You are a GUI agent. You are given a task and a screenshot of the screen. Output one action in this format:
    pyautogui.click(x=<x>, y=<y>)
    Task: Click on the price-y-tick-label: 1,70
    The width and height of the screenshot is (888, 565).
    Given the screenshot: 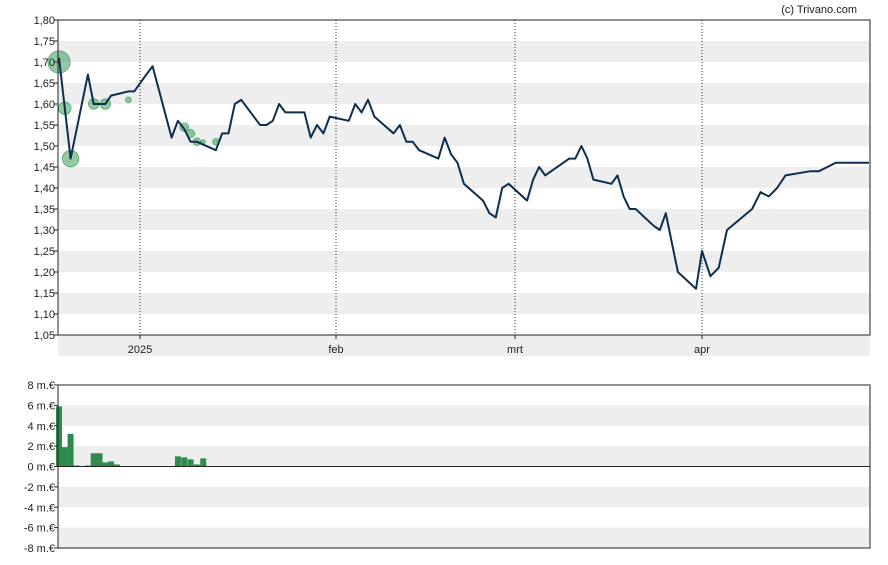 What is the action you would take?
    pyautogui.click(x=44, y=63)
    